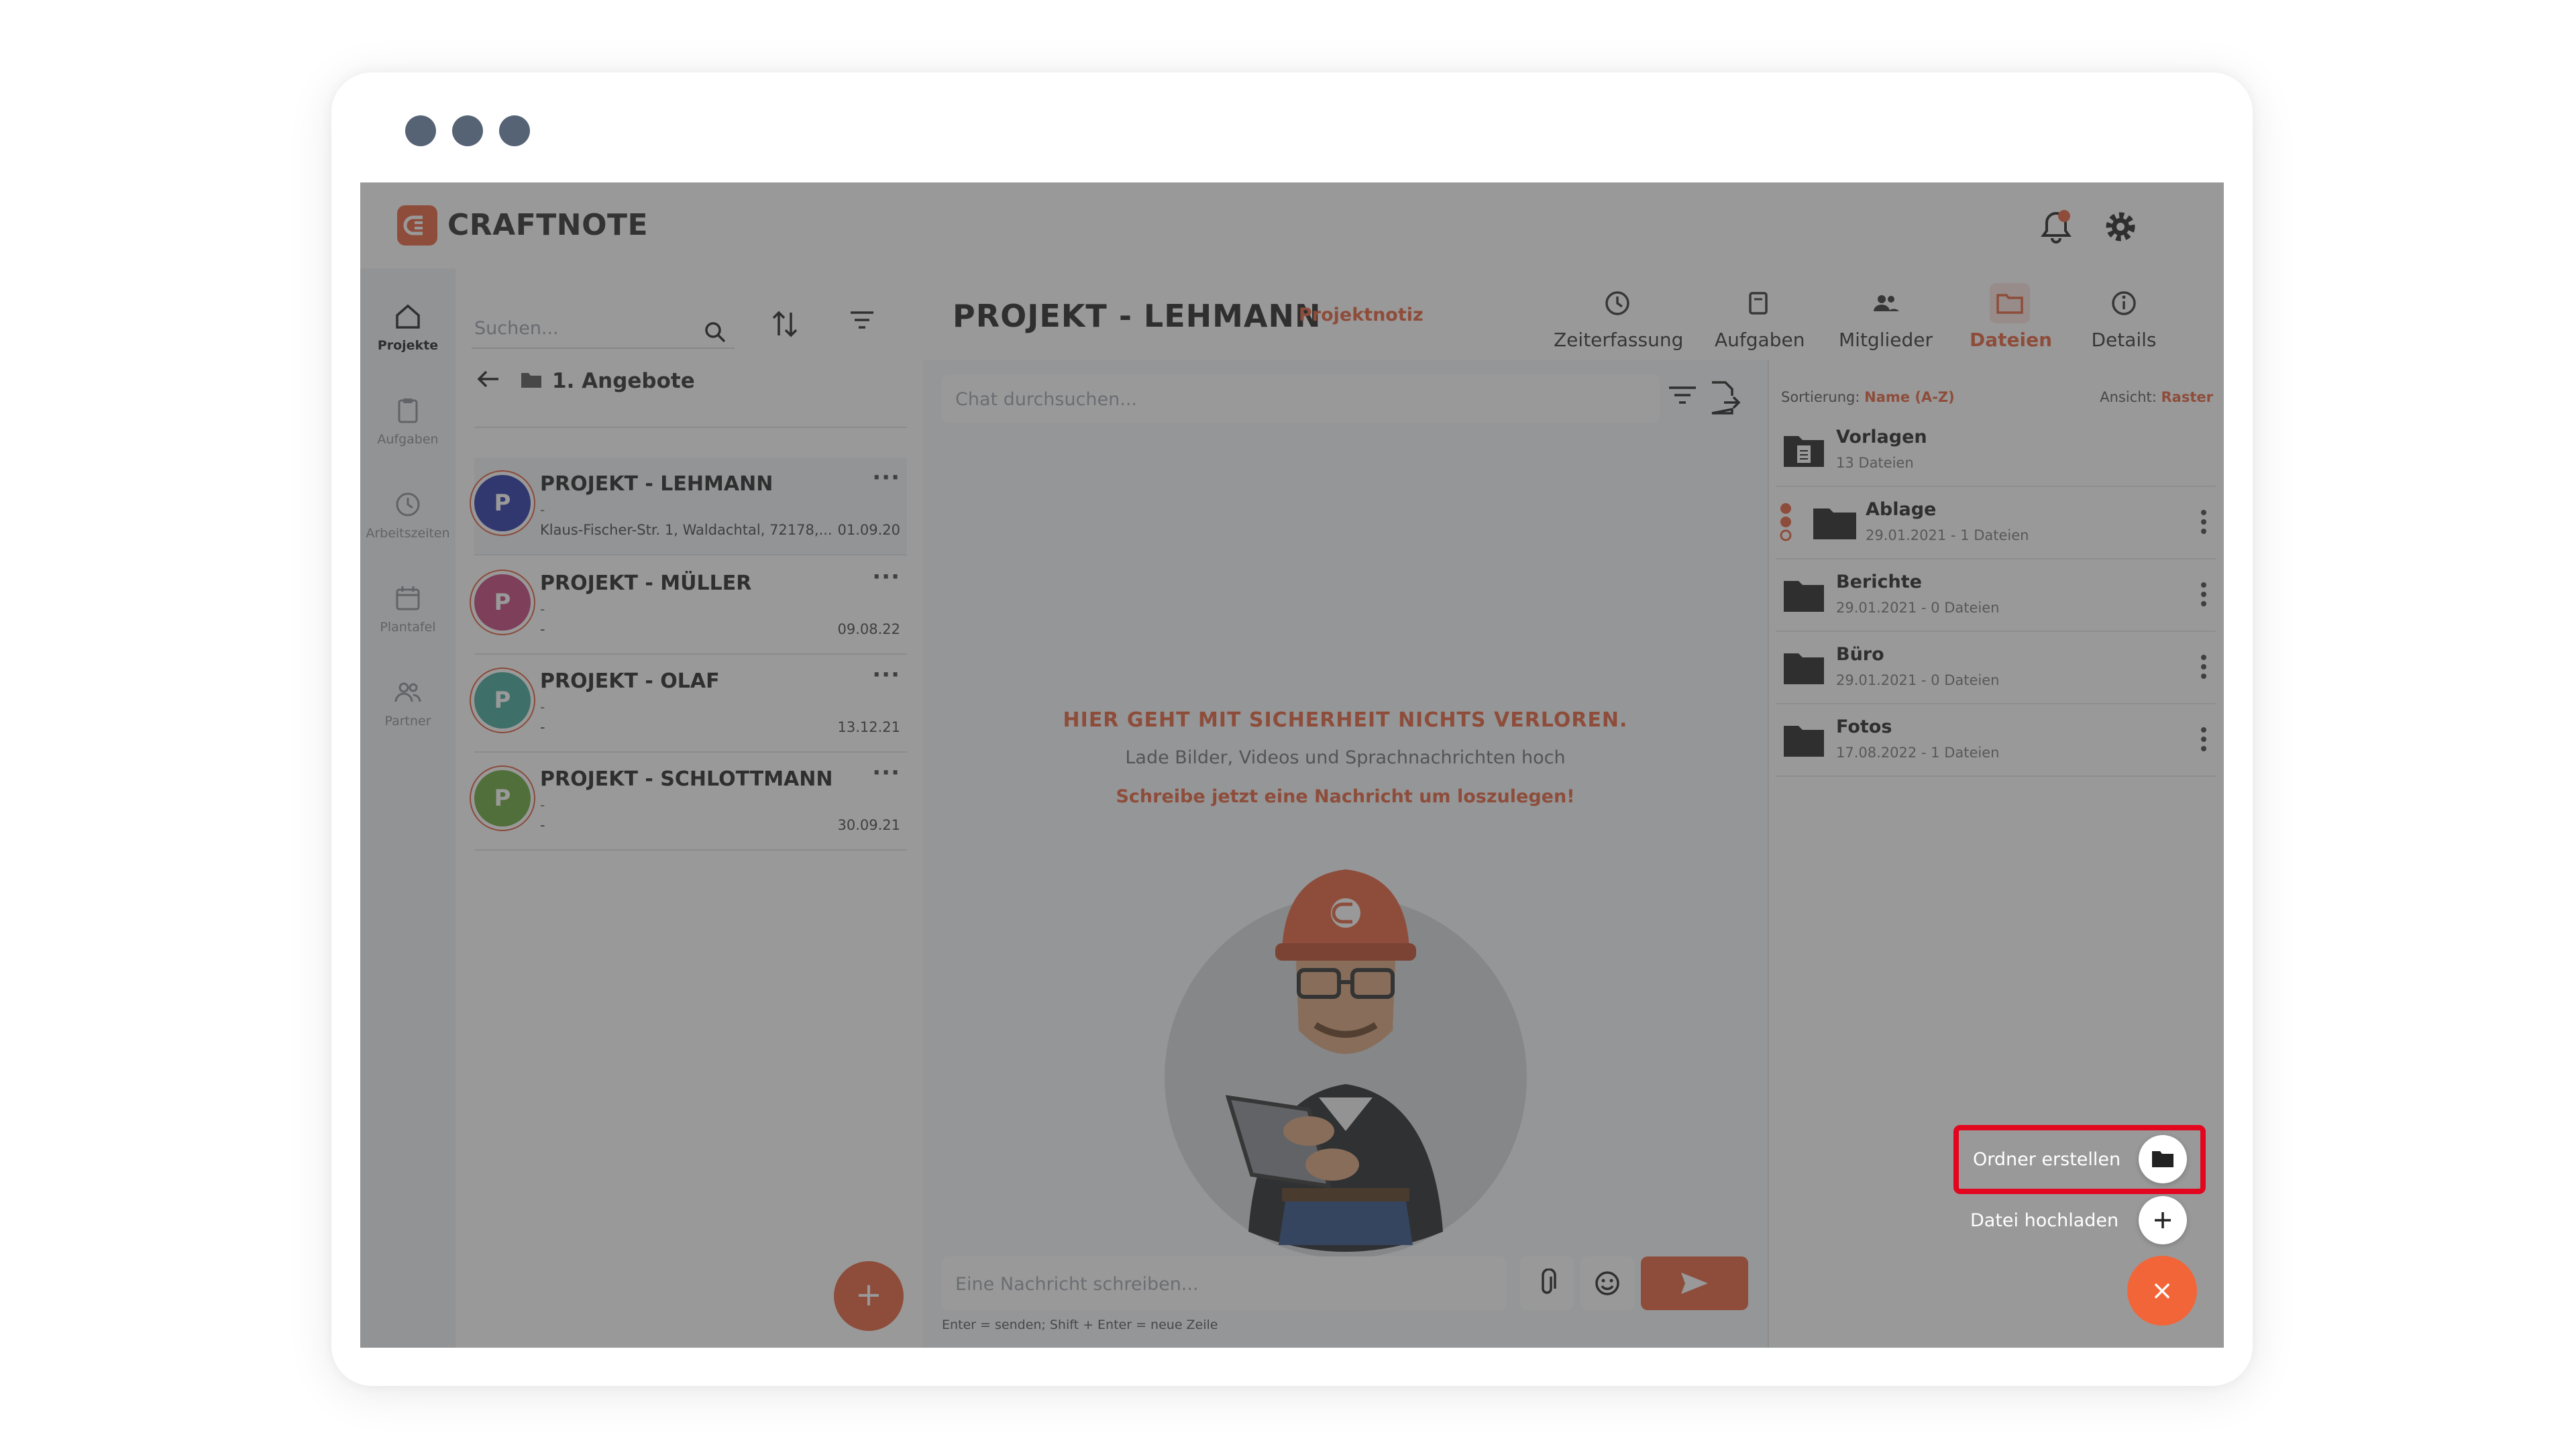 This screenshot has height=1449, width=2576. Describe the element at coordinates (1760, 317) in the screenshot. I see `tab-aufgaben: Aufgaben` at that location.